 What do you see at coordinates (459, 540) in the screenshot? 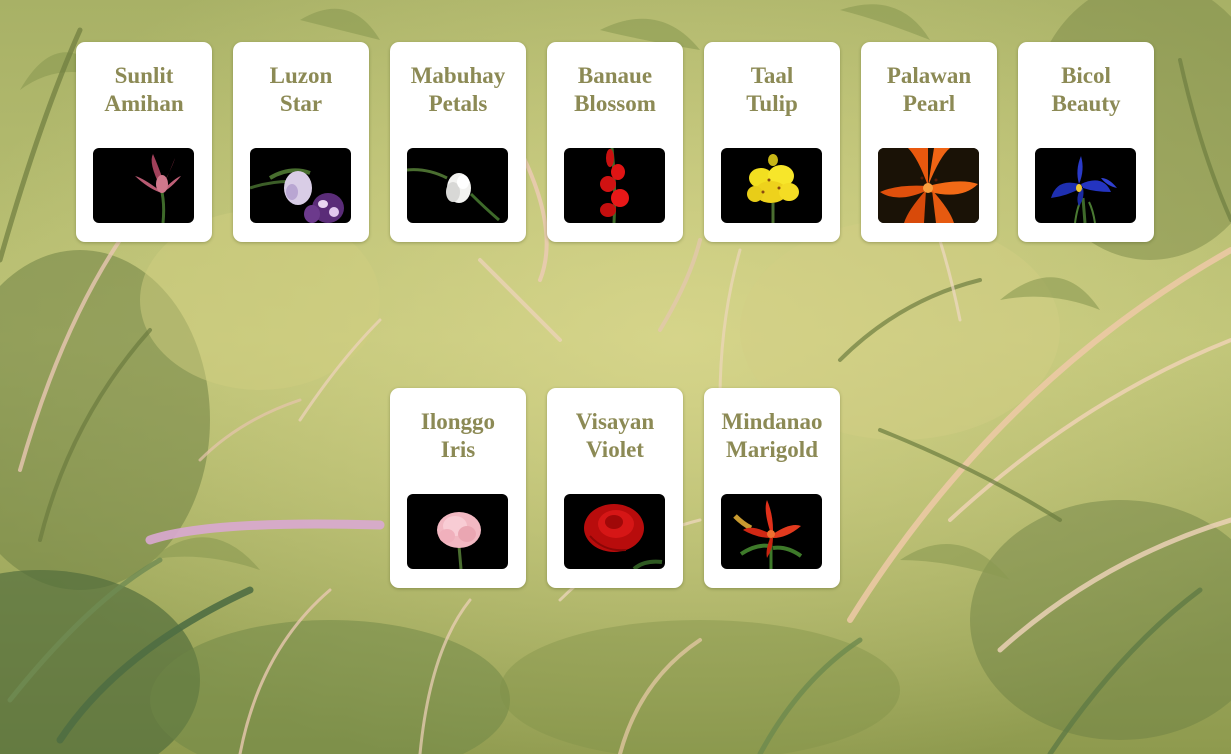
I see `pink-carnation-icon` at bounding box center [459, 540].